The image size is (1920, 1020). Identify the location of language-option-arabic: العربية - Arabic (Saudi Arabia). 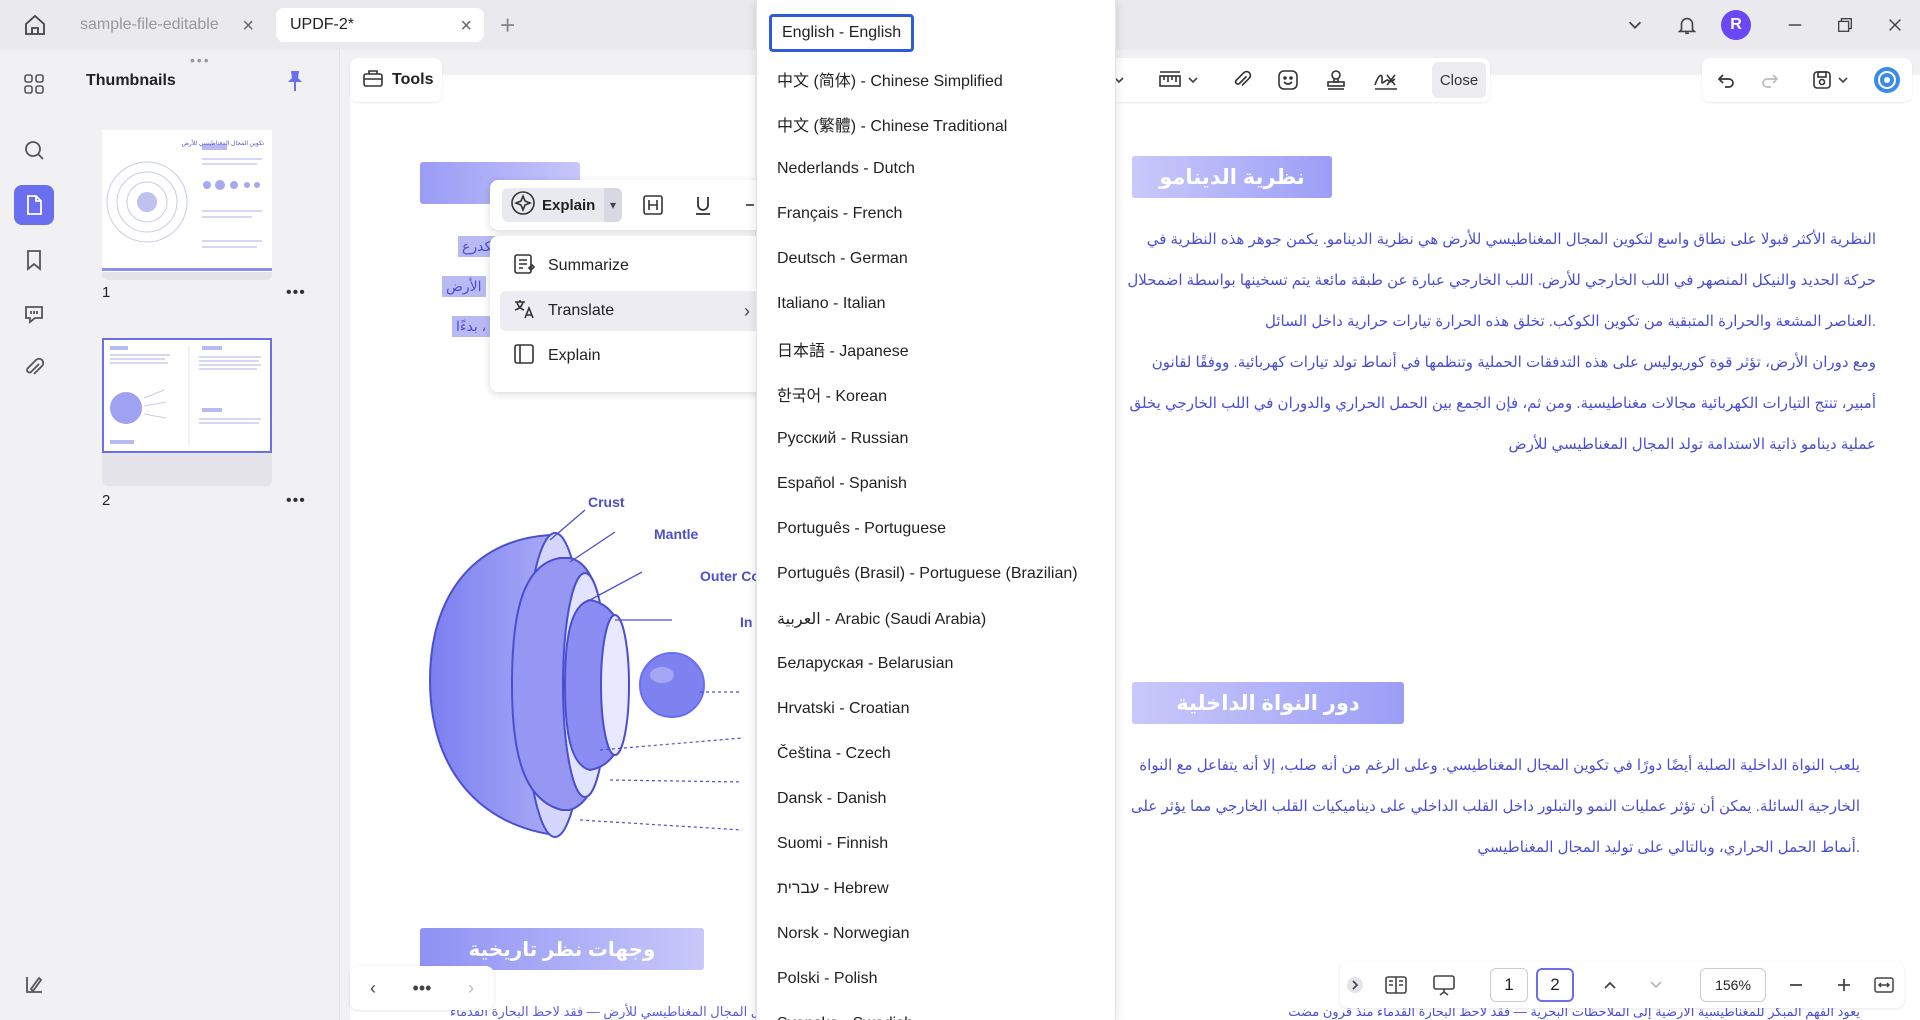
(881, 619).